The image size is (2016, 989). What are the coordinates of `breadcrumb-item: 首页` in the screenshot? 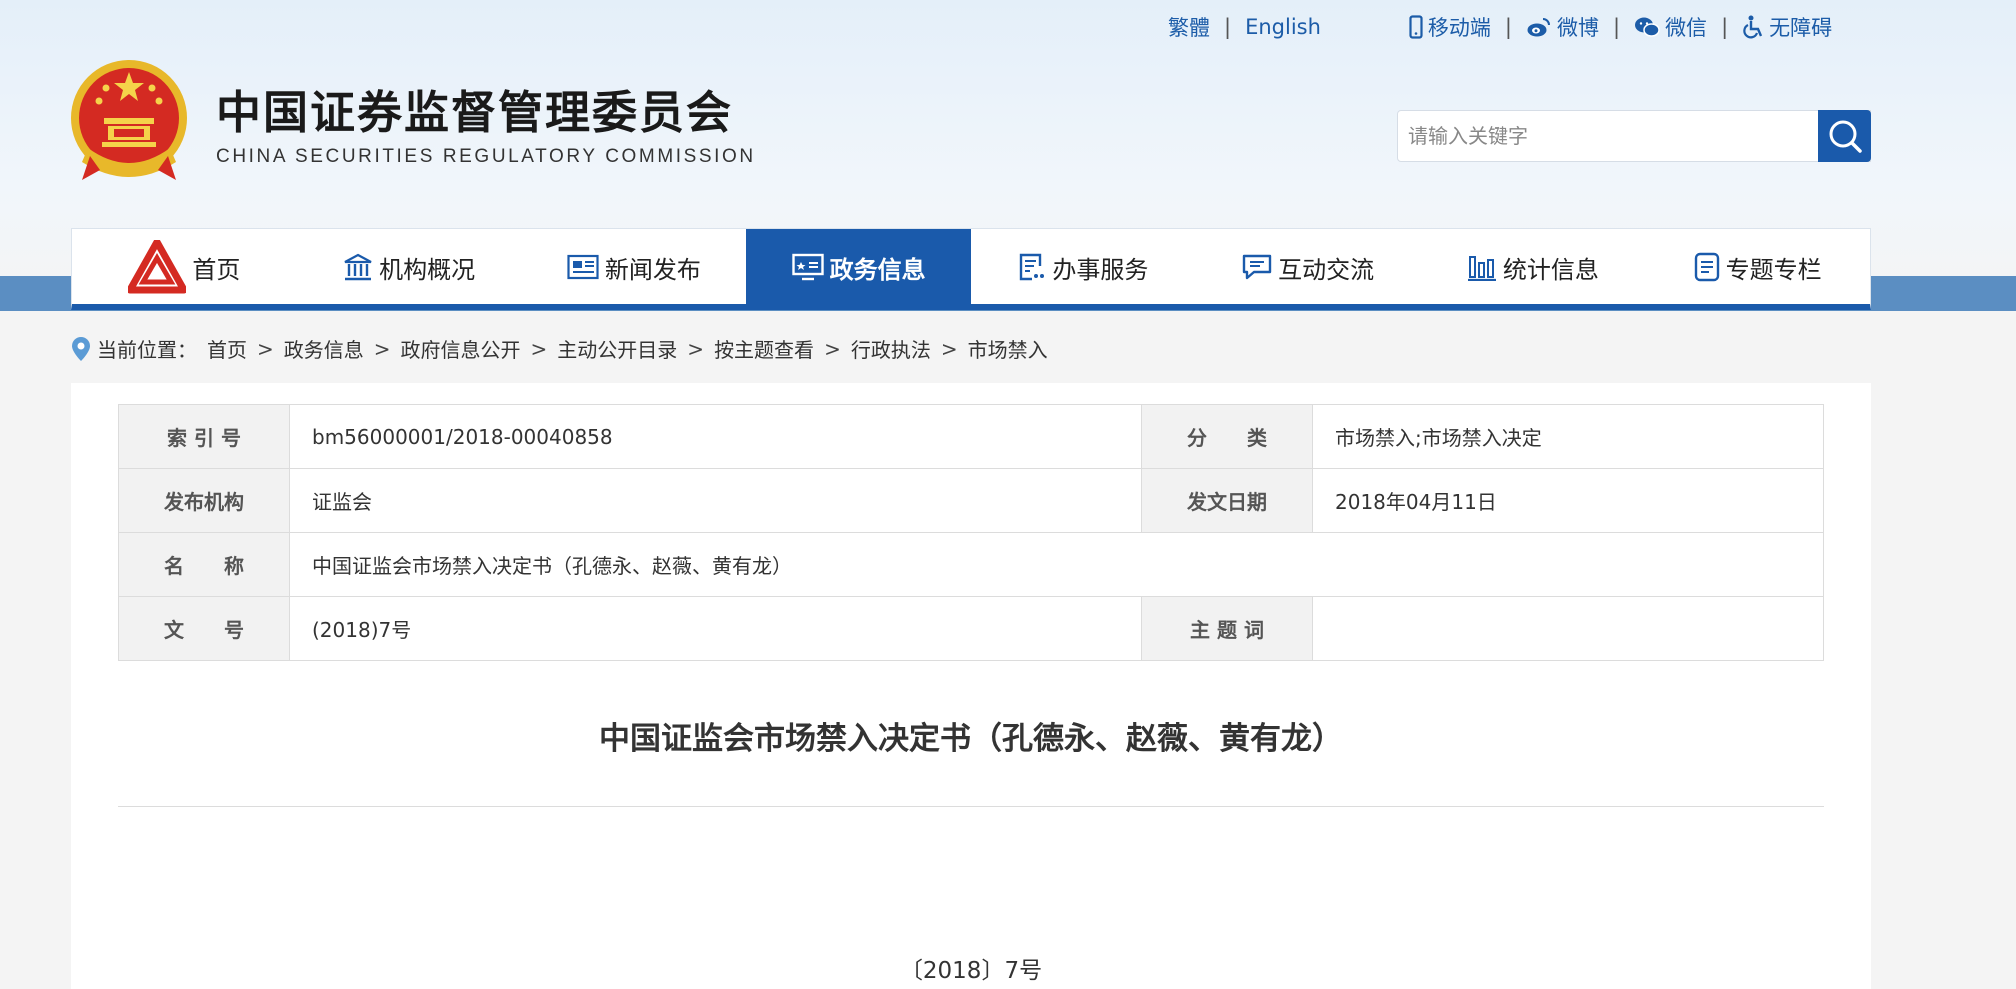 It's located at (227, 348).